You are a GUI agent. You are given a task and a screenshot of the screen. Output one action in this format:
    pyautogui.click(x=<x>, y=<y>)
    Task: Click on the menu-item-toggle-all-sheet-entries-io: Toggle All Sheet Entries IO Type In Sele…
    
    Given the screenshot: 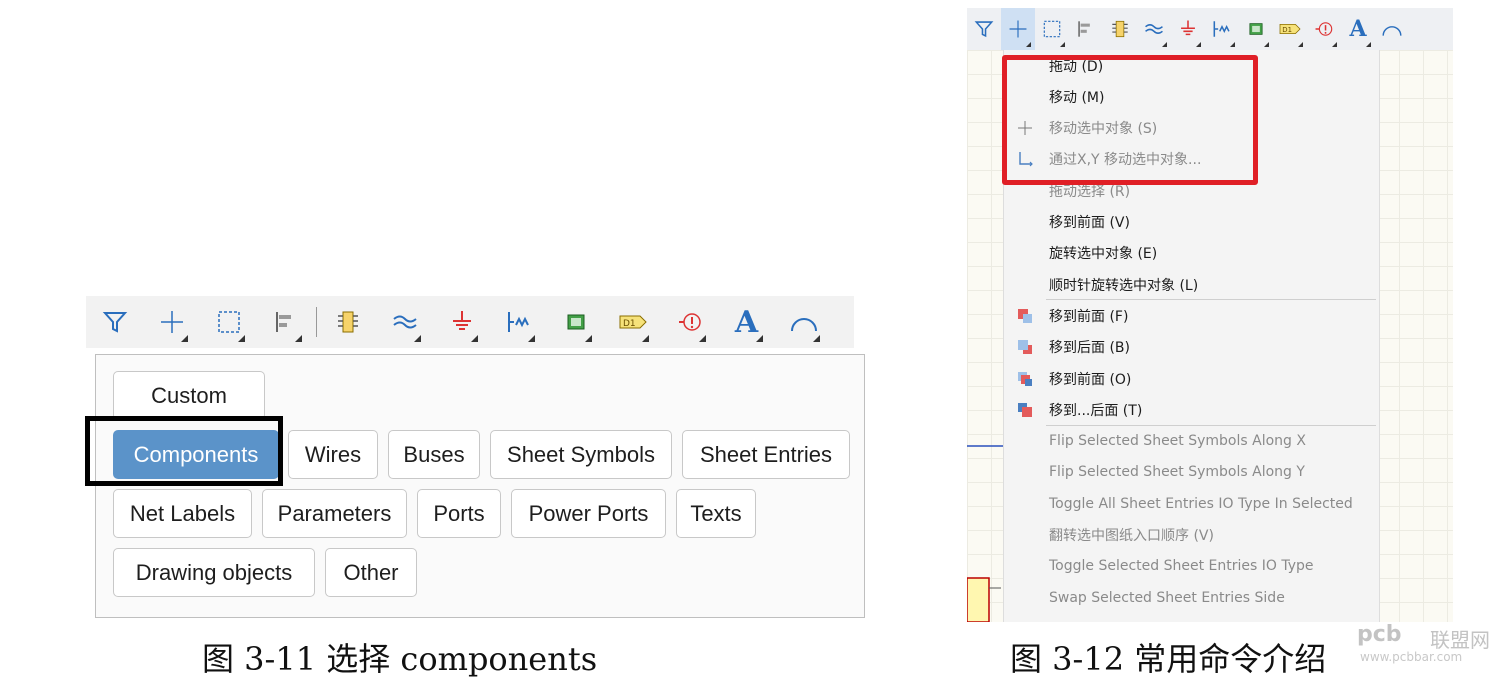 What is the action you would take?
    pyautogui.click(x=1191, y=503)
    